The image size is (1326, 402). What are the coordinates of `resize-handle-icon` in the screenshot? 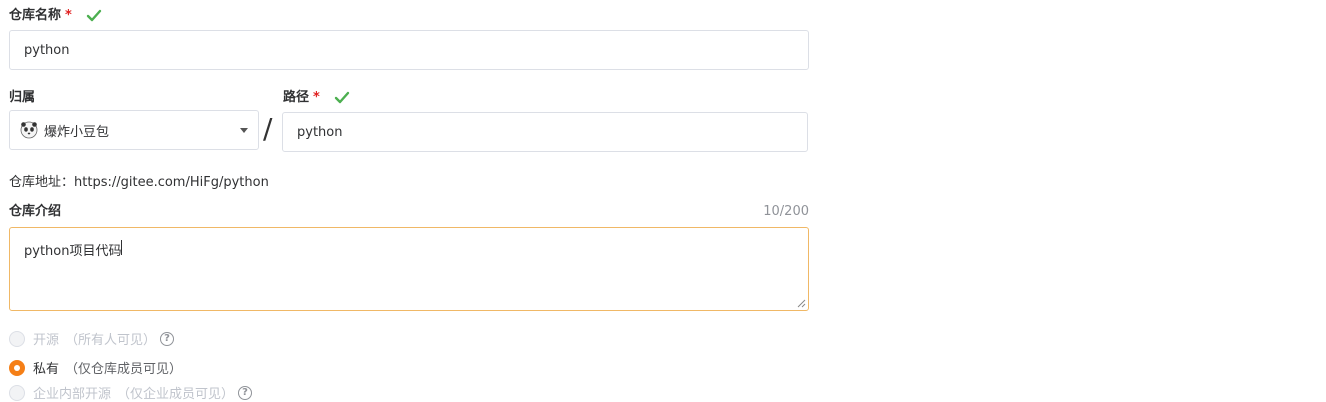 It's located at (801, 303).